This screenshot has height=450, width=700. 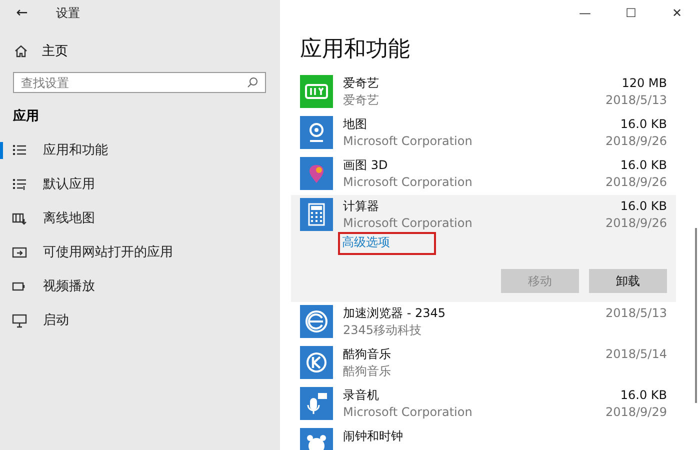 What do you see at coordinates (19, 320) in the screenshot?
I see `monitor-icon` at bounding box center [19, 320].